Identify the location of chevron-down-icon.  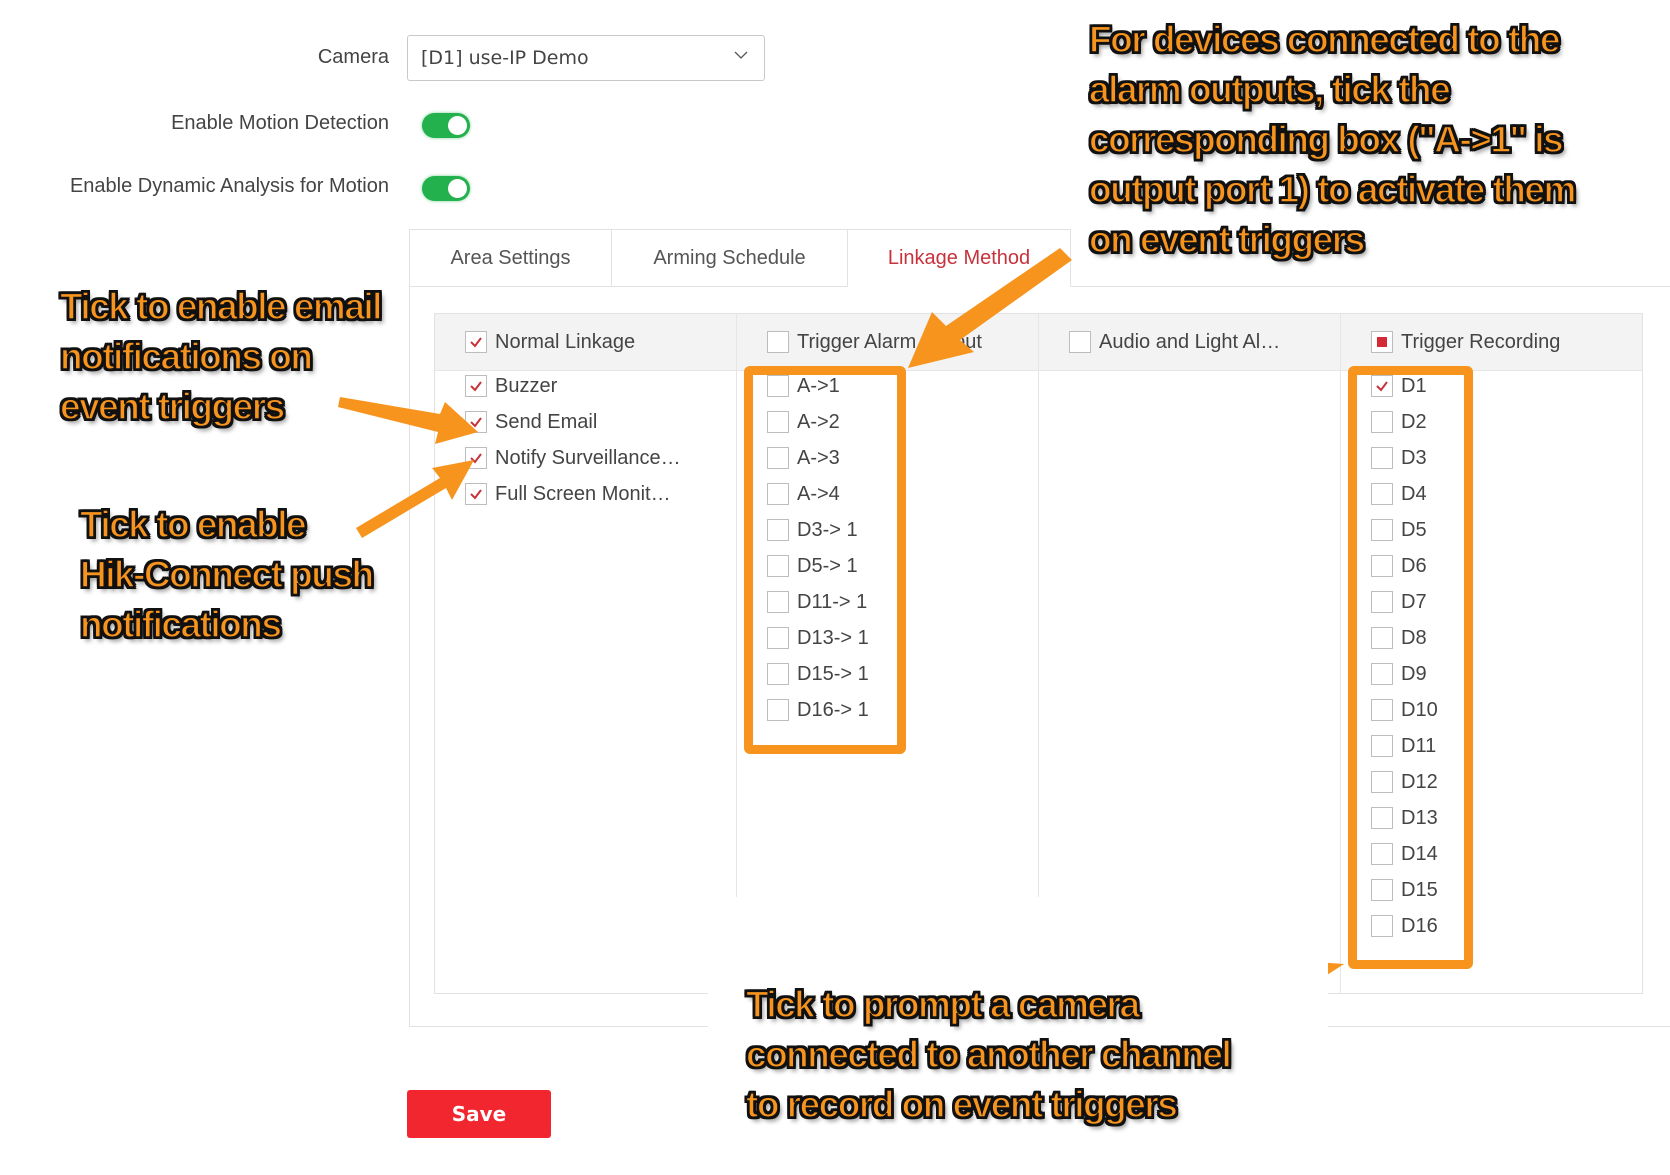
(741, 55).